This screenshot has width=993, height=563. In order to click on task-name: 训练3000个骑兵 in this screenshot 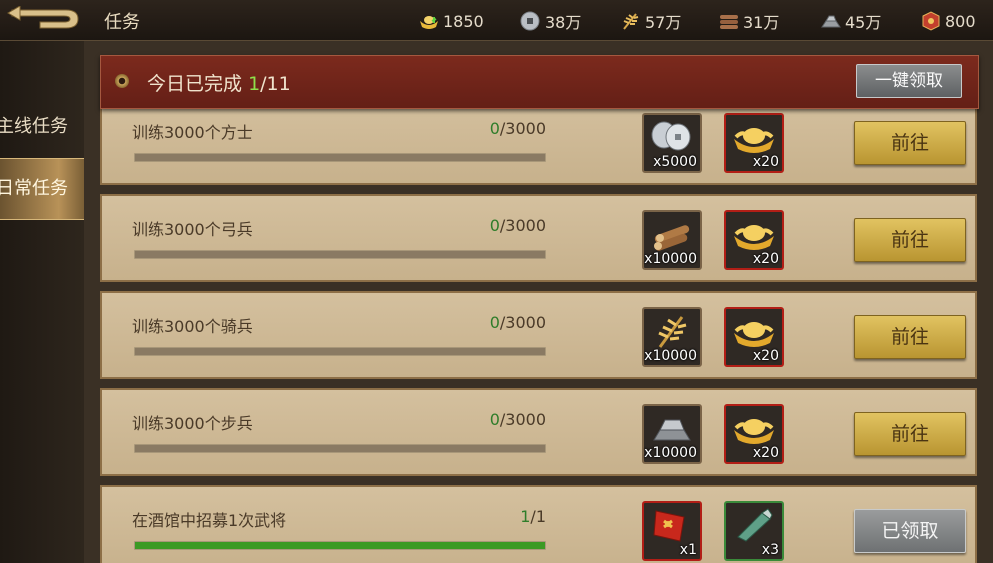, I will do `click(192, 326)`.